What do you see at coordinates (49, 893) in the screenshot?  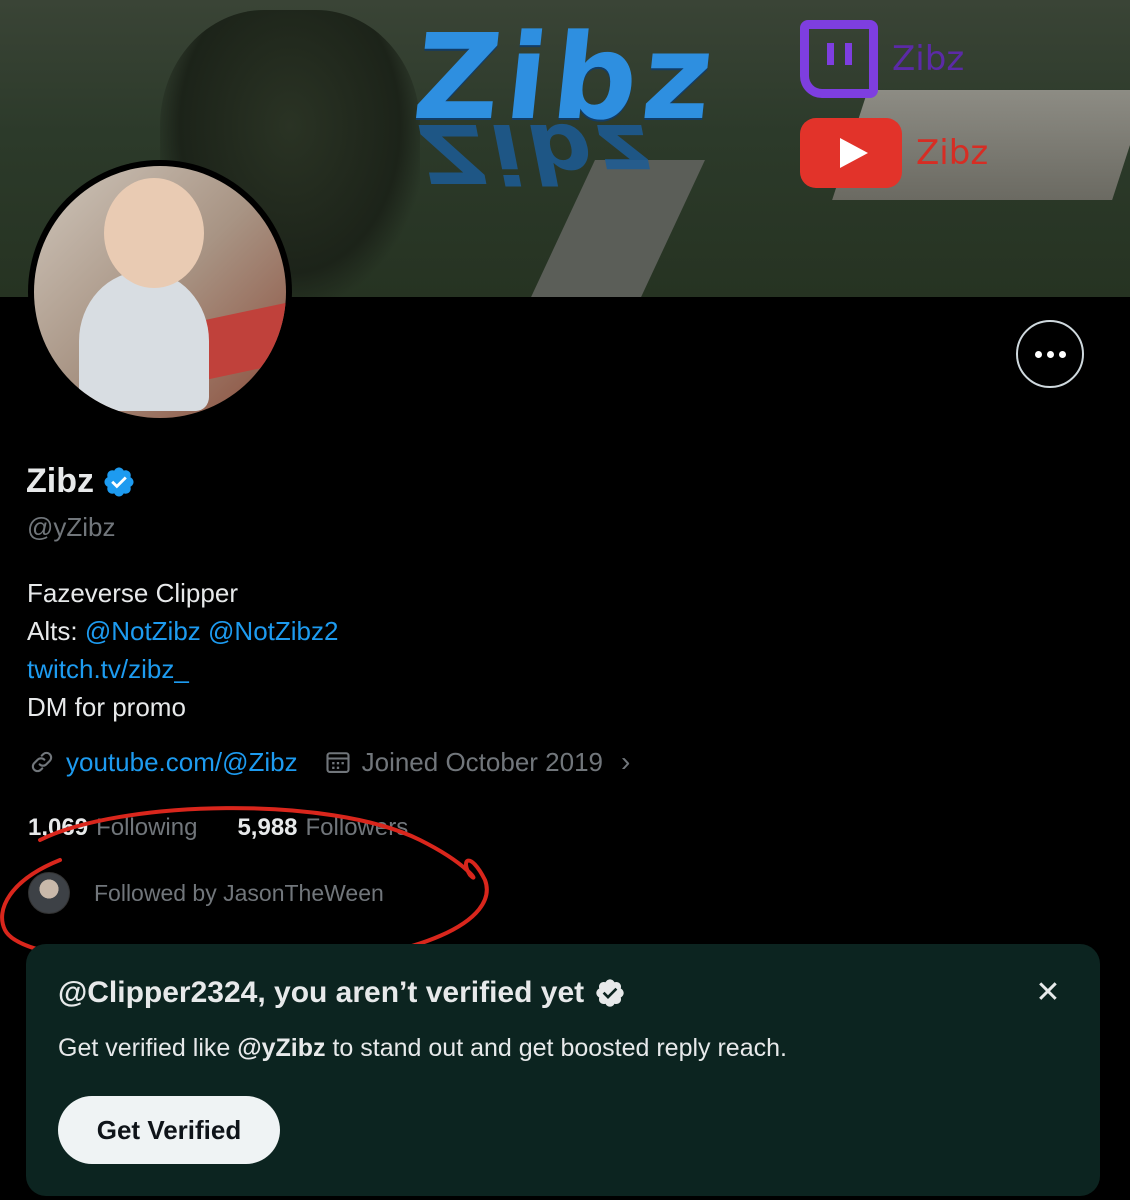 I see `follower-avatar` at bounding box center [49, 893].